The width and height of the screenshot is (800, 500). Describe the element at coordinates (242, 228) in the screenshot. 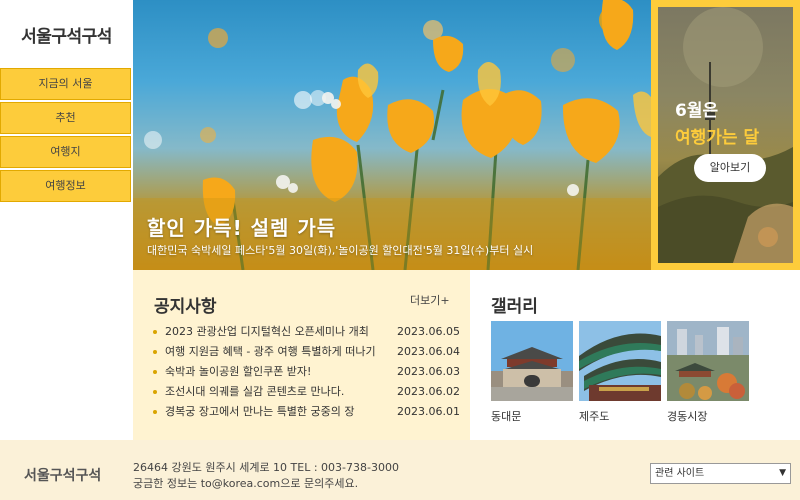

I see `hero-title: 할인 가득! 설렘 가득` at that location.